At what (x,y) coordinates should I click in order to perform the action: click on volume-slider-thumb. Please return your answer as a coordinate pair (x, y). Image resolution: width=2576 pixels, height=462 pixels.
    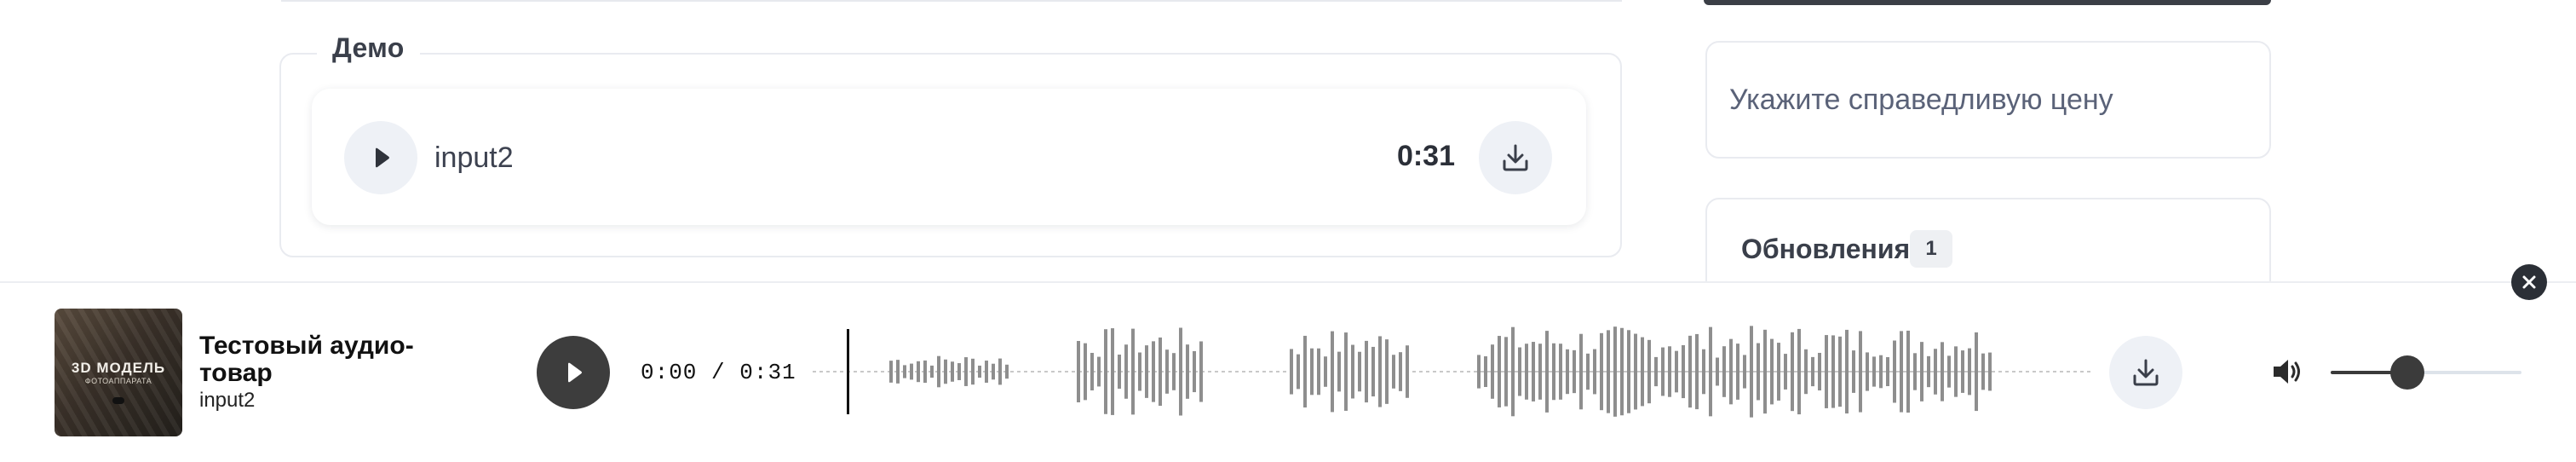
    Looking at the image, I should click on (2406, 372).